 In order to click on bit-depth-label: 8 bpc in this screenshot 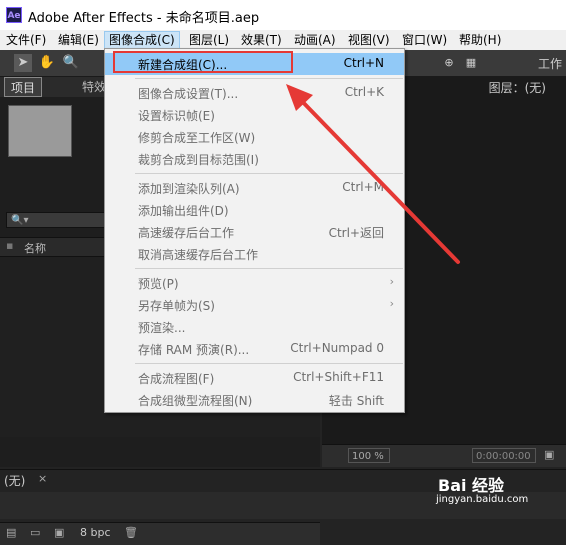, I will do `click(95, 532)`.